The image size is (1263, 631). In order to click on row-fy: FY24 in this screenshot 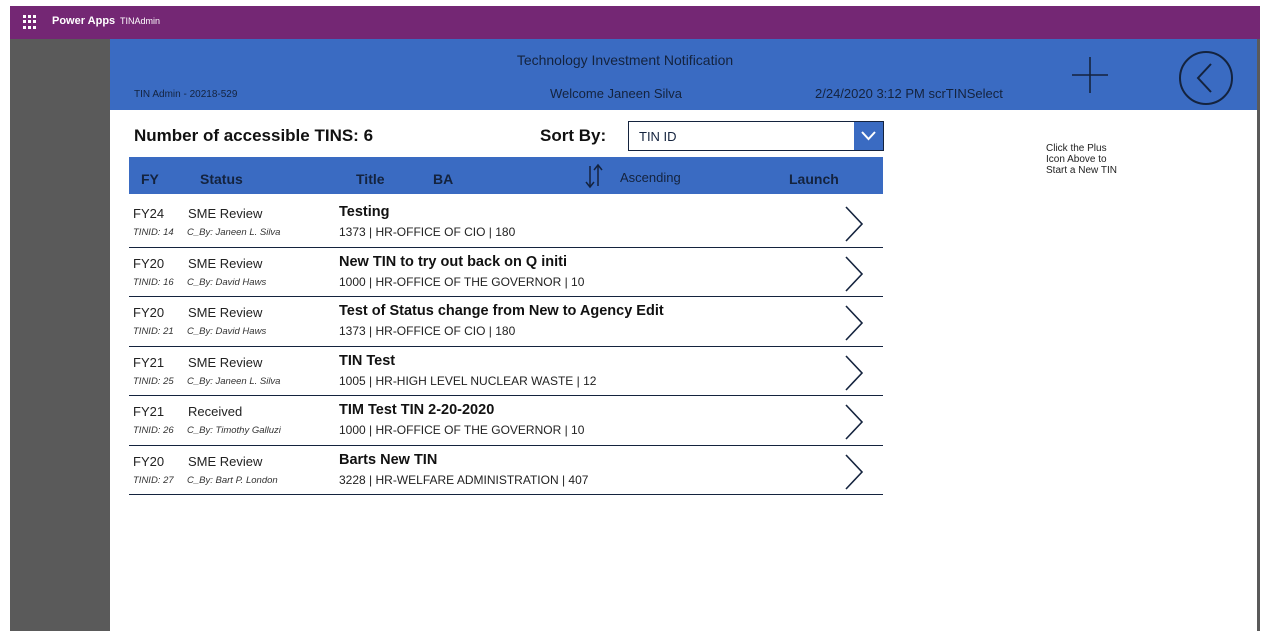, I will do `click(149, 213)`.